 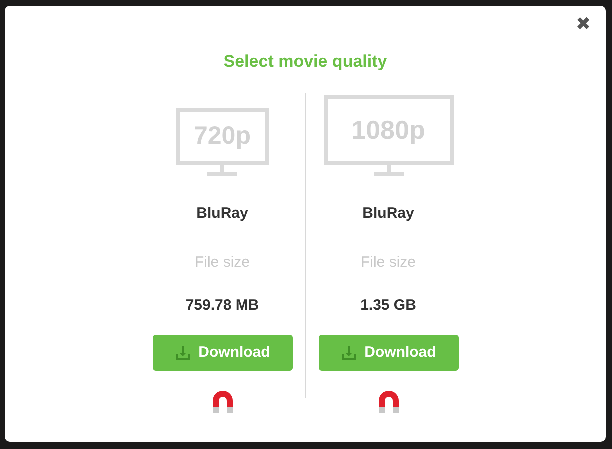 I want to click on close-button: ✖, so click(x=583, y=24).